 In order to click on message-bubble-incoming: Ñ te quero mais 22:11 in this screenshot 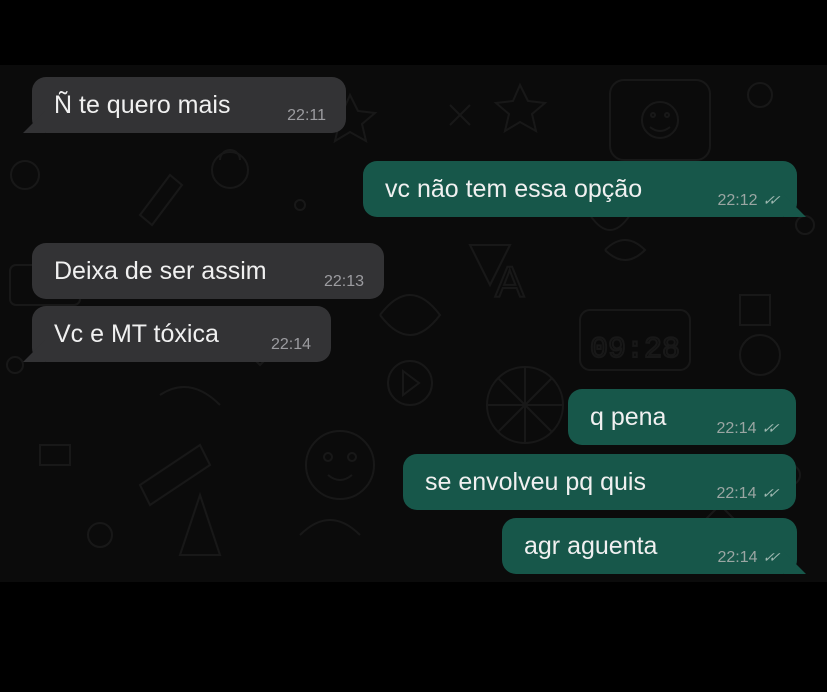, I will do `click(189, 105)`.